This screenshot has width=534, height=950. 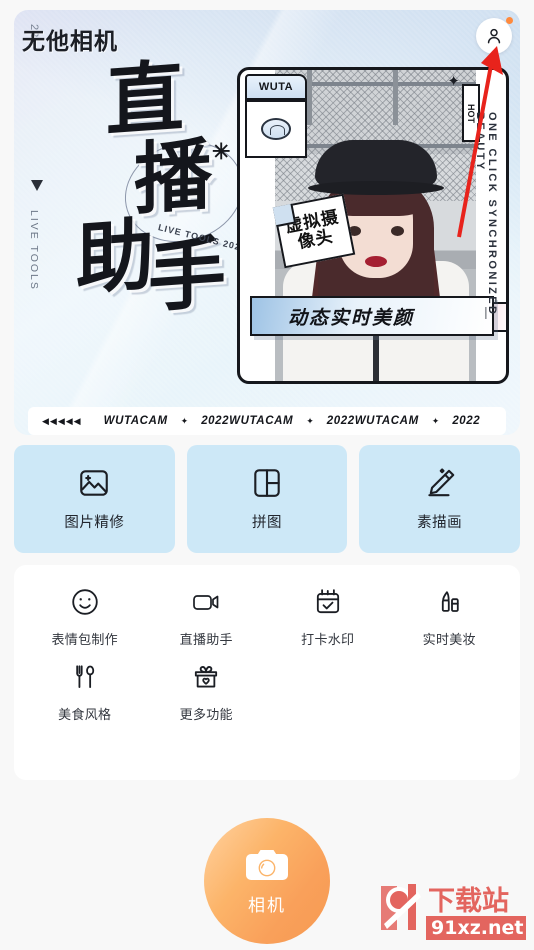 I want to click on app-title: 无他相机, so click(x=70, y=42).